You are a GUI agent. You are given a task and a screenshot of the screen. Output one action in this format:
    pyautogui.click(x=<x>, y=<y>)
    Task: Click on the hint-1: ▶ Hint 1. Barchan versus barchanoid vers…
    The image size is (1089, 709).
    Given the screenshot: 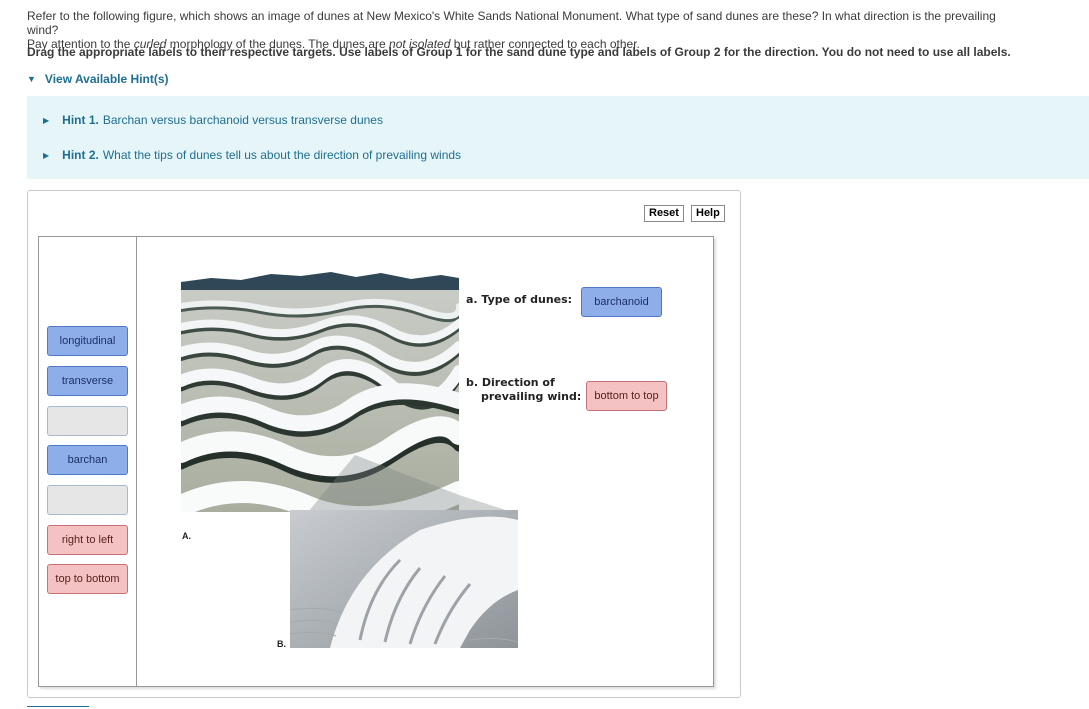 What is the action you would take?
    pyautogui.click(x=213, y=120)
    